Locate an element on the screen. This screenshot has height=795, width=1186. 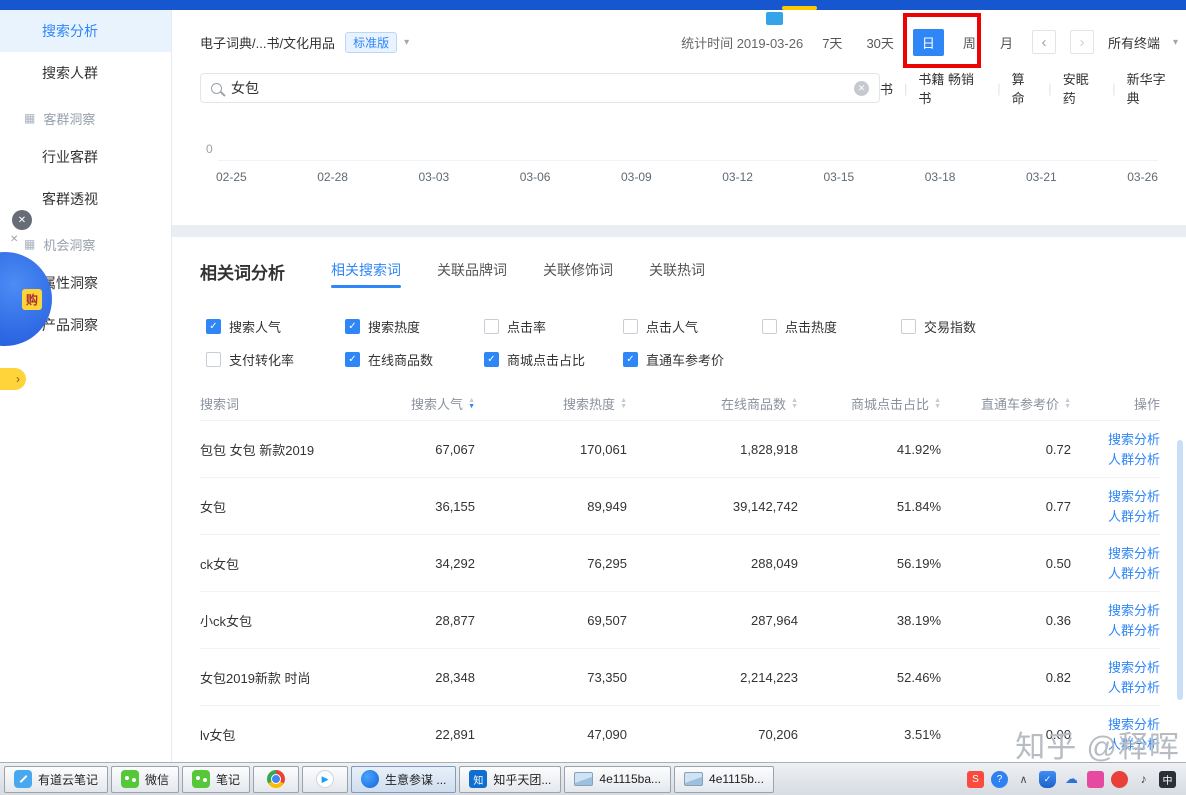
range-button-2: 日 is located at coordinates (928, 42).